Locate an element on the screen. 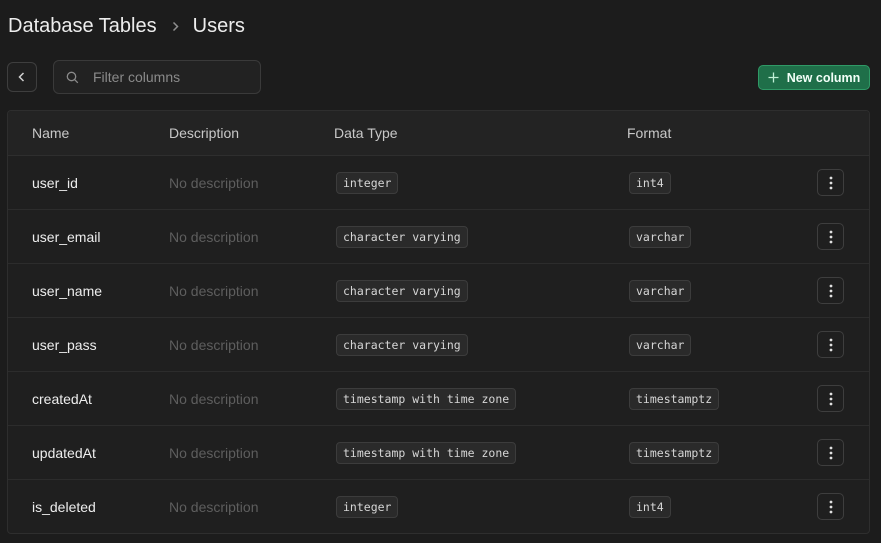  search-icon is located at coordinates (72, 77).